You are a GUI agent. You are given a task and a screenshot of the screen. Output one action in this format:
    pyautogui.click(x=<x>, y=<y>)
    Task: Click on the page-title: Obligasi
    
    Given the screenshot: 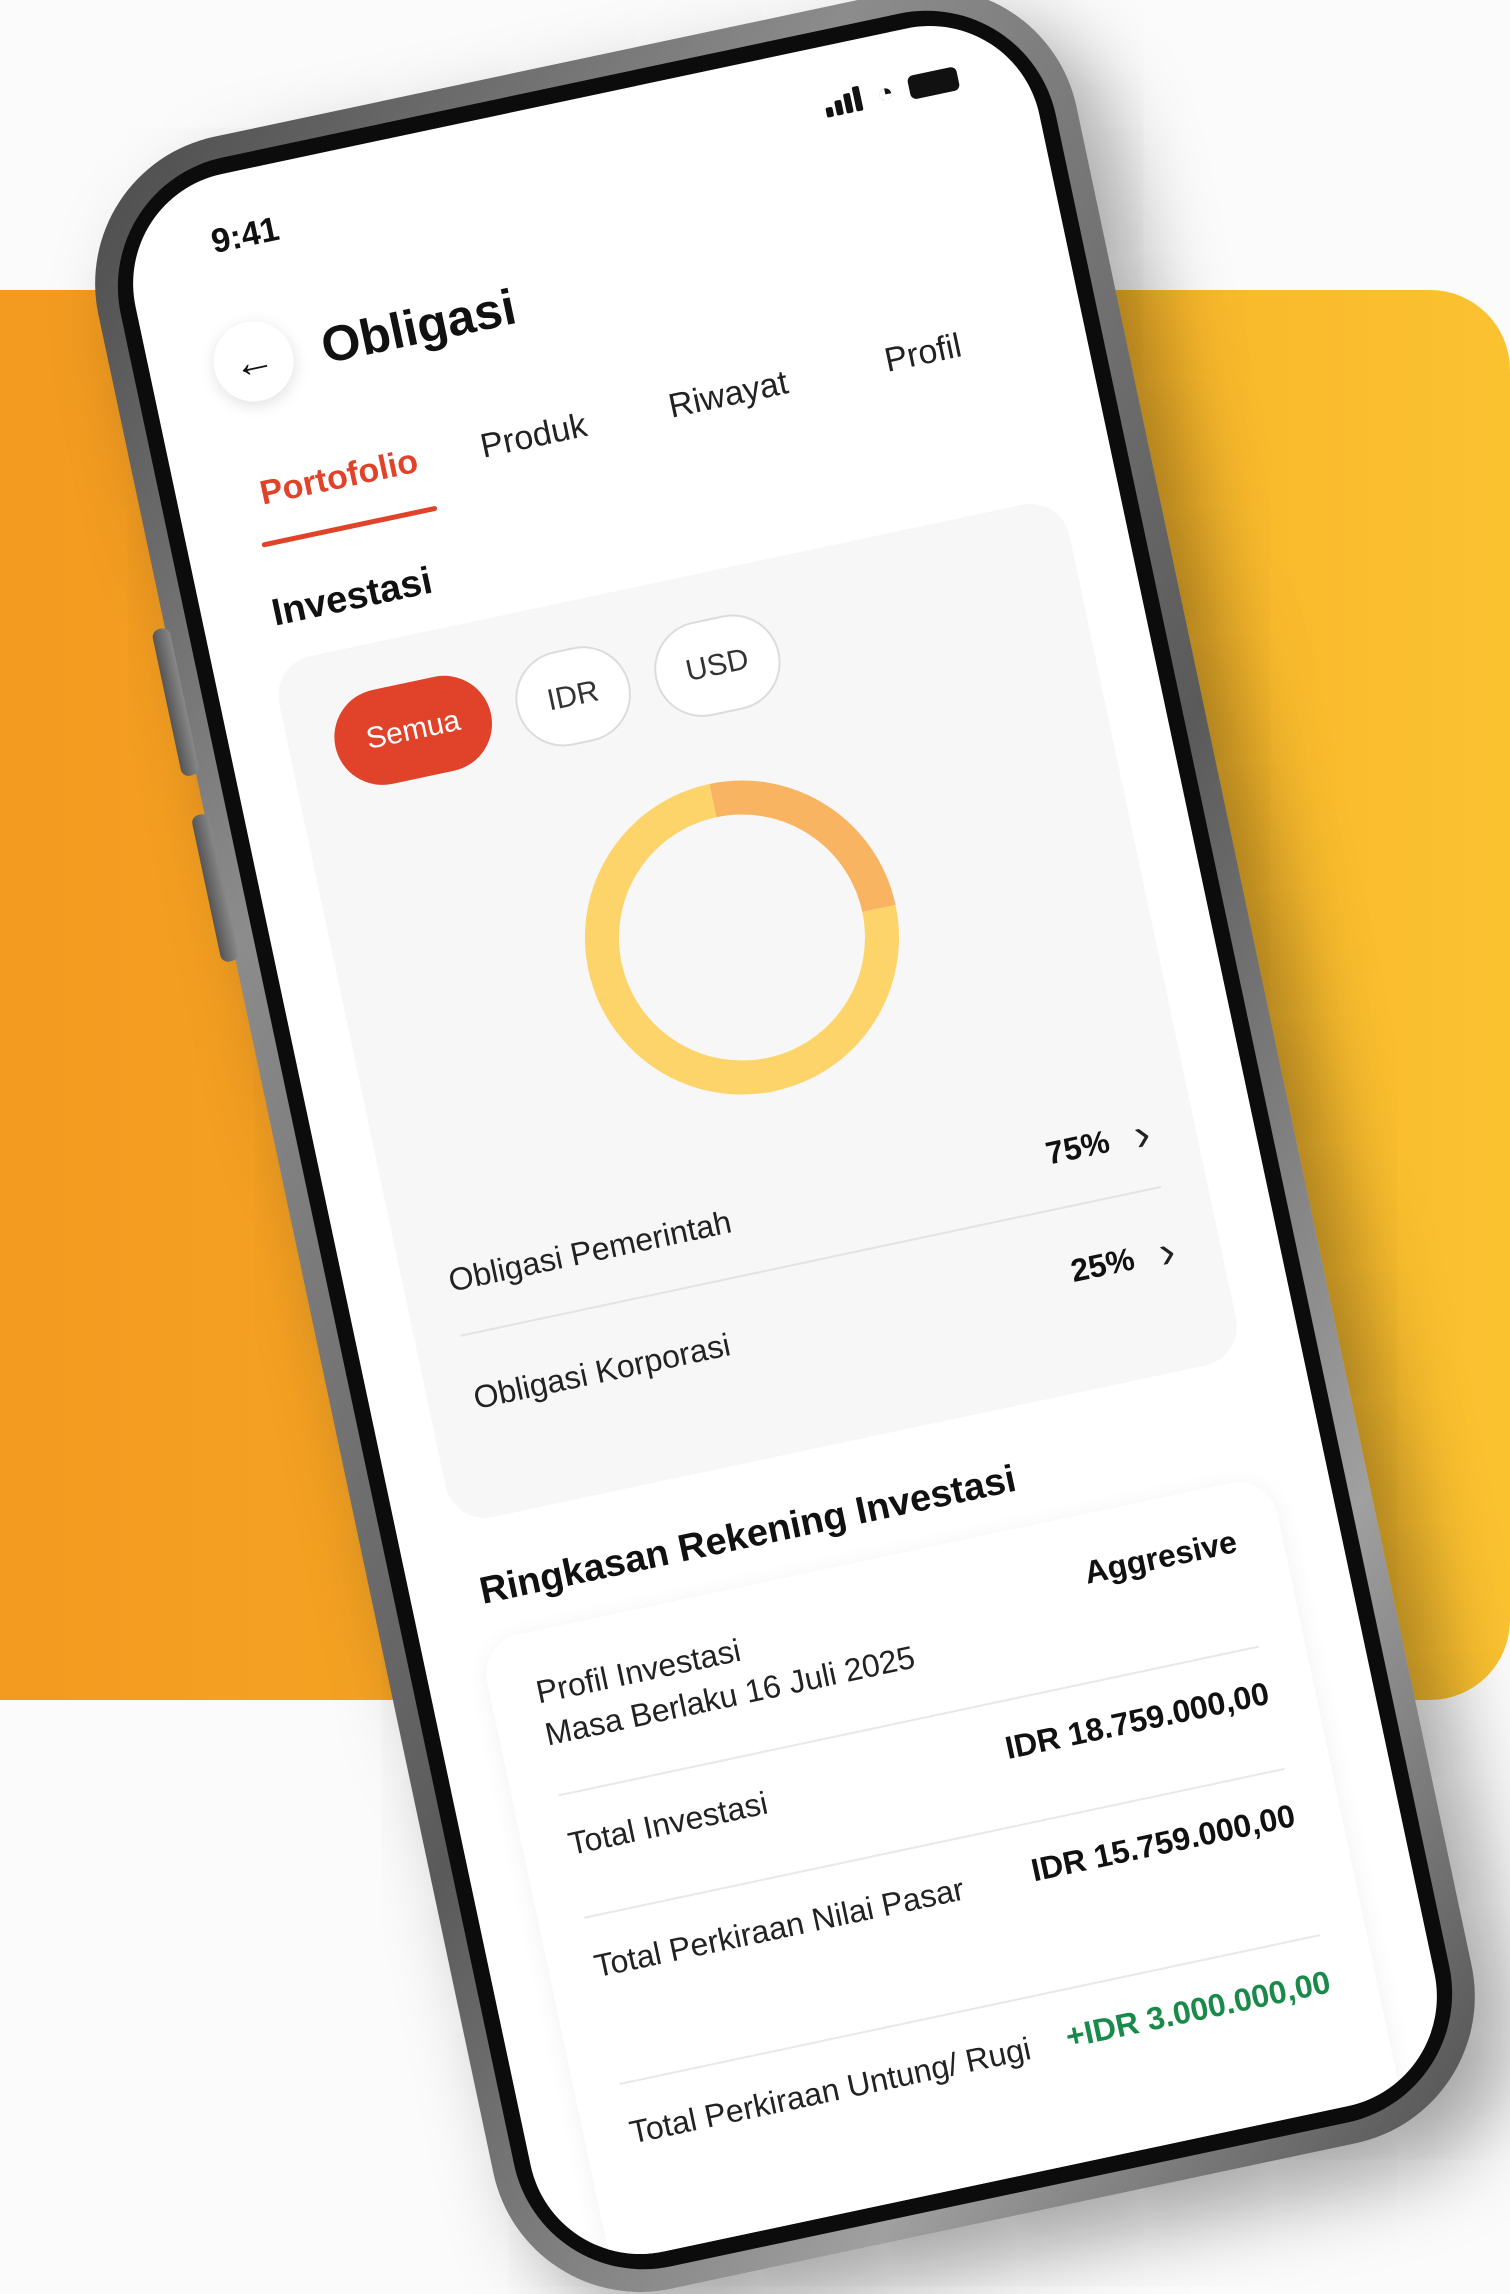 What is the action you would take?
    pyautogui.click(x=418, y=326)
    